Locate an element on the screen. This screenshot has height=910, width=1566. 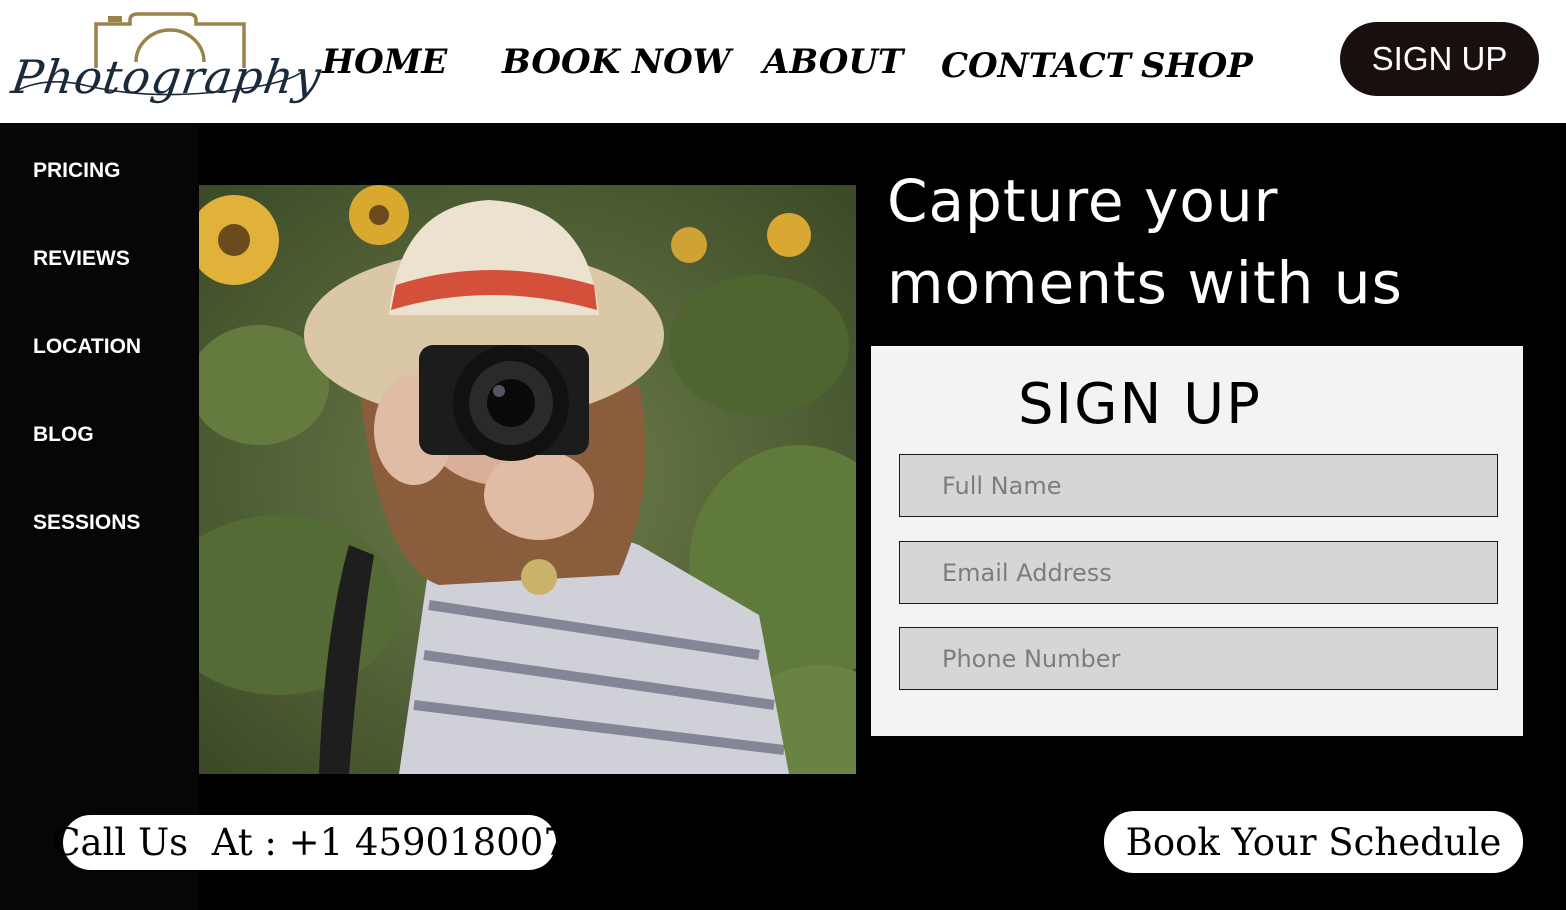
headline-line-1: Capture your is located at coordinates (1083, 201).